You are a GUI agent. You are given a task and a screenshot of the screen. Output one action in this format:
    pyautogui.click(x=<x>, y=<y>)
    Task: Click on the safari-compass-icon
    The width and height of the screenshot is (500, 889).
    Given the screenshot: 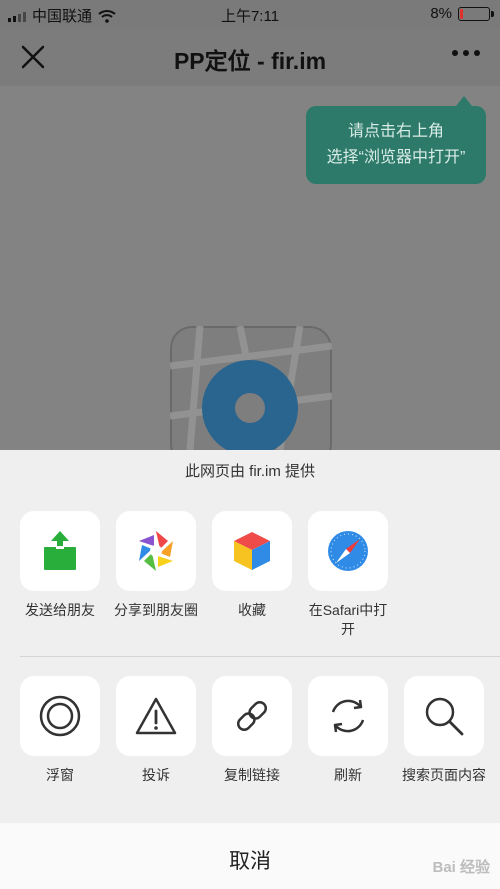 What is the action you would take?
    pyautogui.click(x=348, y=551)
    